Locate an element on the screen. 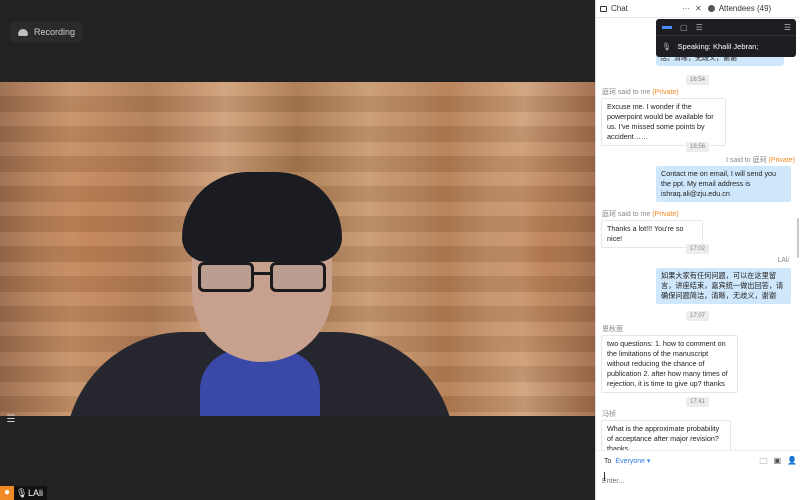 The image size is (800, 500). speaking-overlay: ▢ ☰ ☰ 🎙 Speaking: Khalil Jebran; is located at coordinates (726, 38).